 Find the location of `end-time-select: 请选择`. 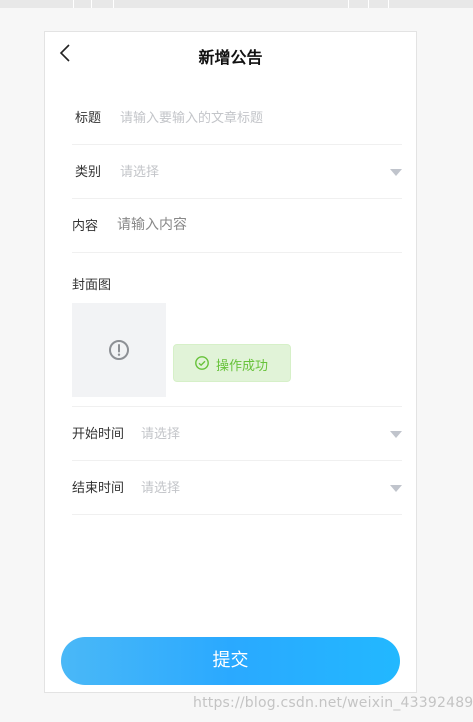

end-time-select: 请选择 is located at coordinates (160, 486).